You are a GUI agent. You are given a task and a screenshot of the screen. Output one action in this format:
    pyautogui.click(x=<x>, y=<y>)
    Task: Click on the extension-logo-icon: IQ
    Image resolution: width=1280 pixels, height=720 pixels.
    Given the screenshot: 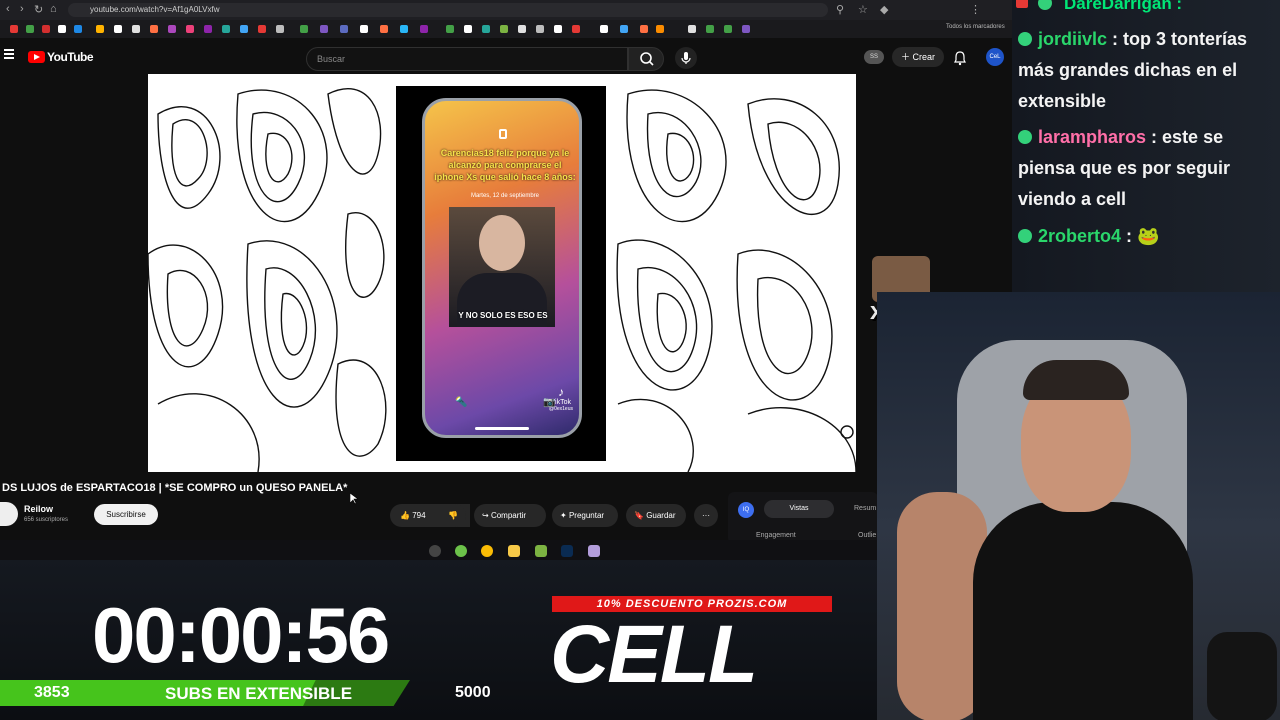 What is the action you would take?
    pyautogui.click(x=746, y=510)
    